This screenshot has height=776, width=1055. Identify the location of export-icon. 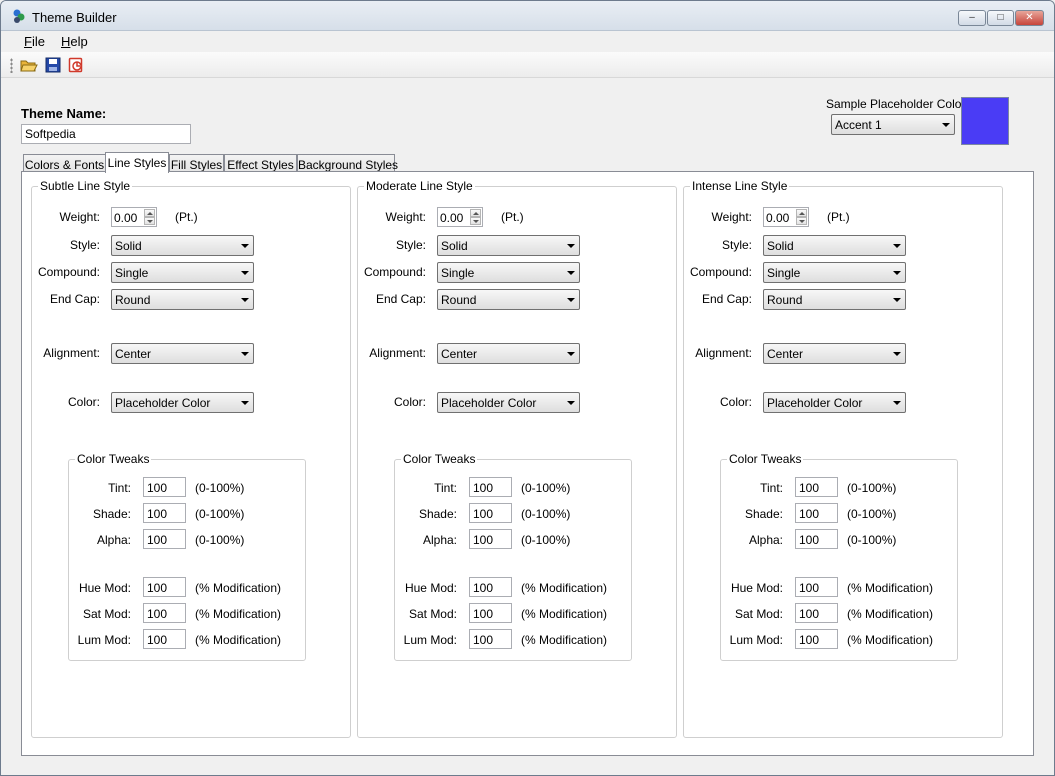
(76, 65).